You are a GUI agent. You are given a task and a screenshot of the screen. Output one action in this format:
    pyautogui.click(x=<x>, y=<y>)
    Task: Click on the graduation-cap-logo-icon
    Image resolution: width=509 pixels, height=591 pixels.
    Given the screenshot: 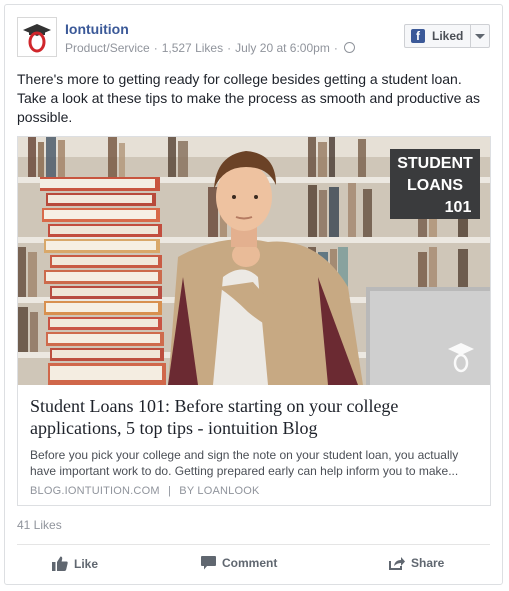 What is the action you would take?
    pyautogui.click(x=37, y=38)
    